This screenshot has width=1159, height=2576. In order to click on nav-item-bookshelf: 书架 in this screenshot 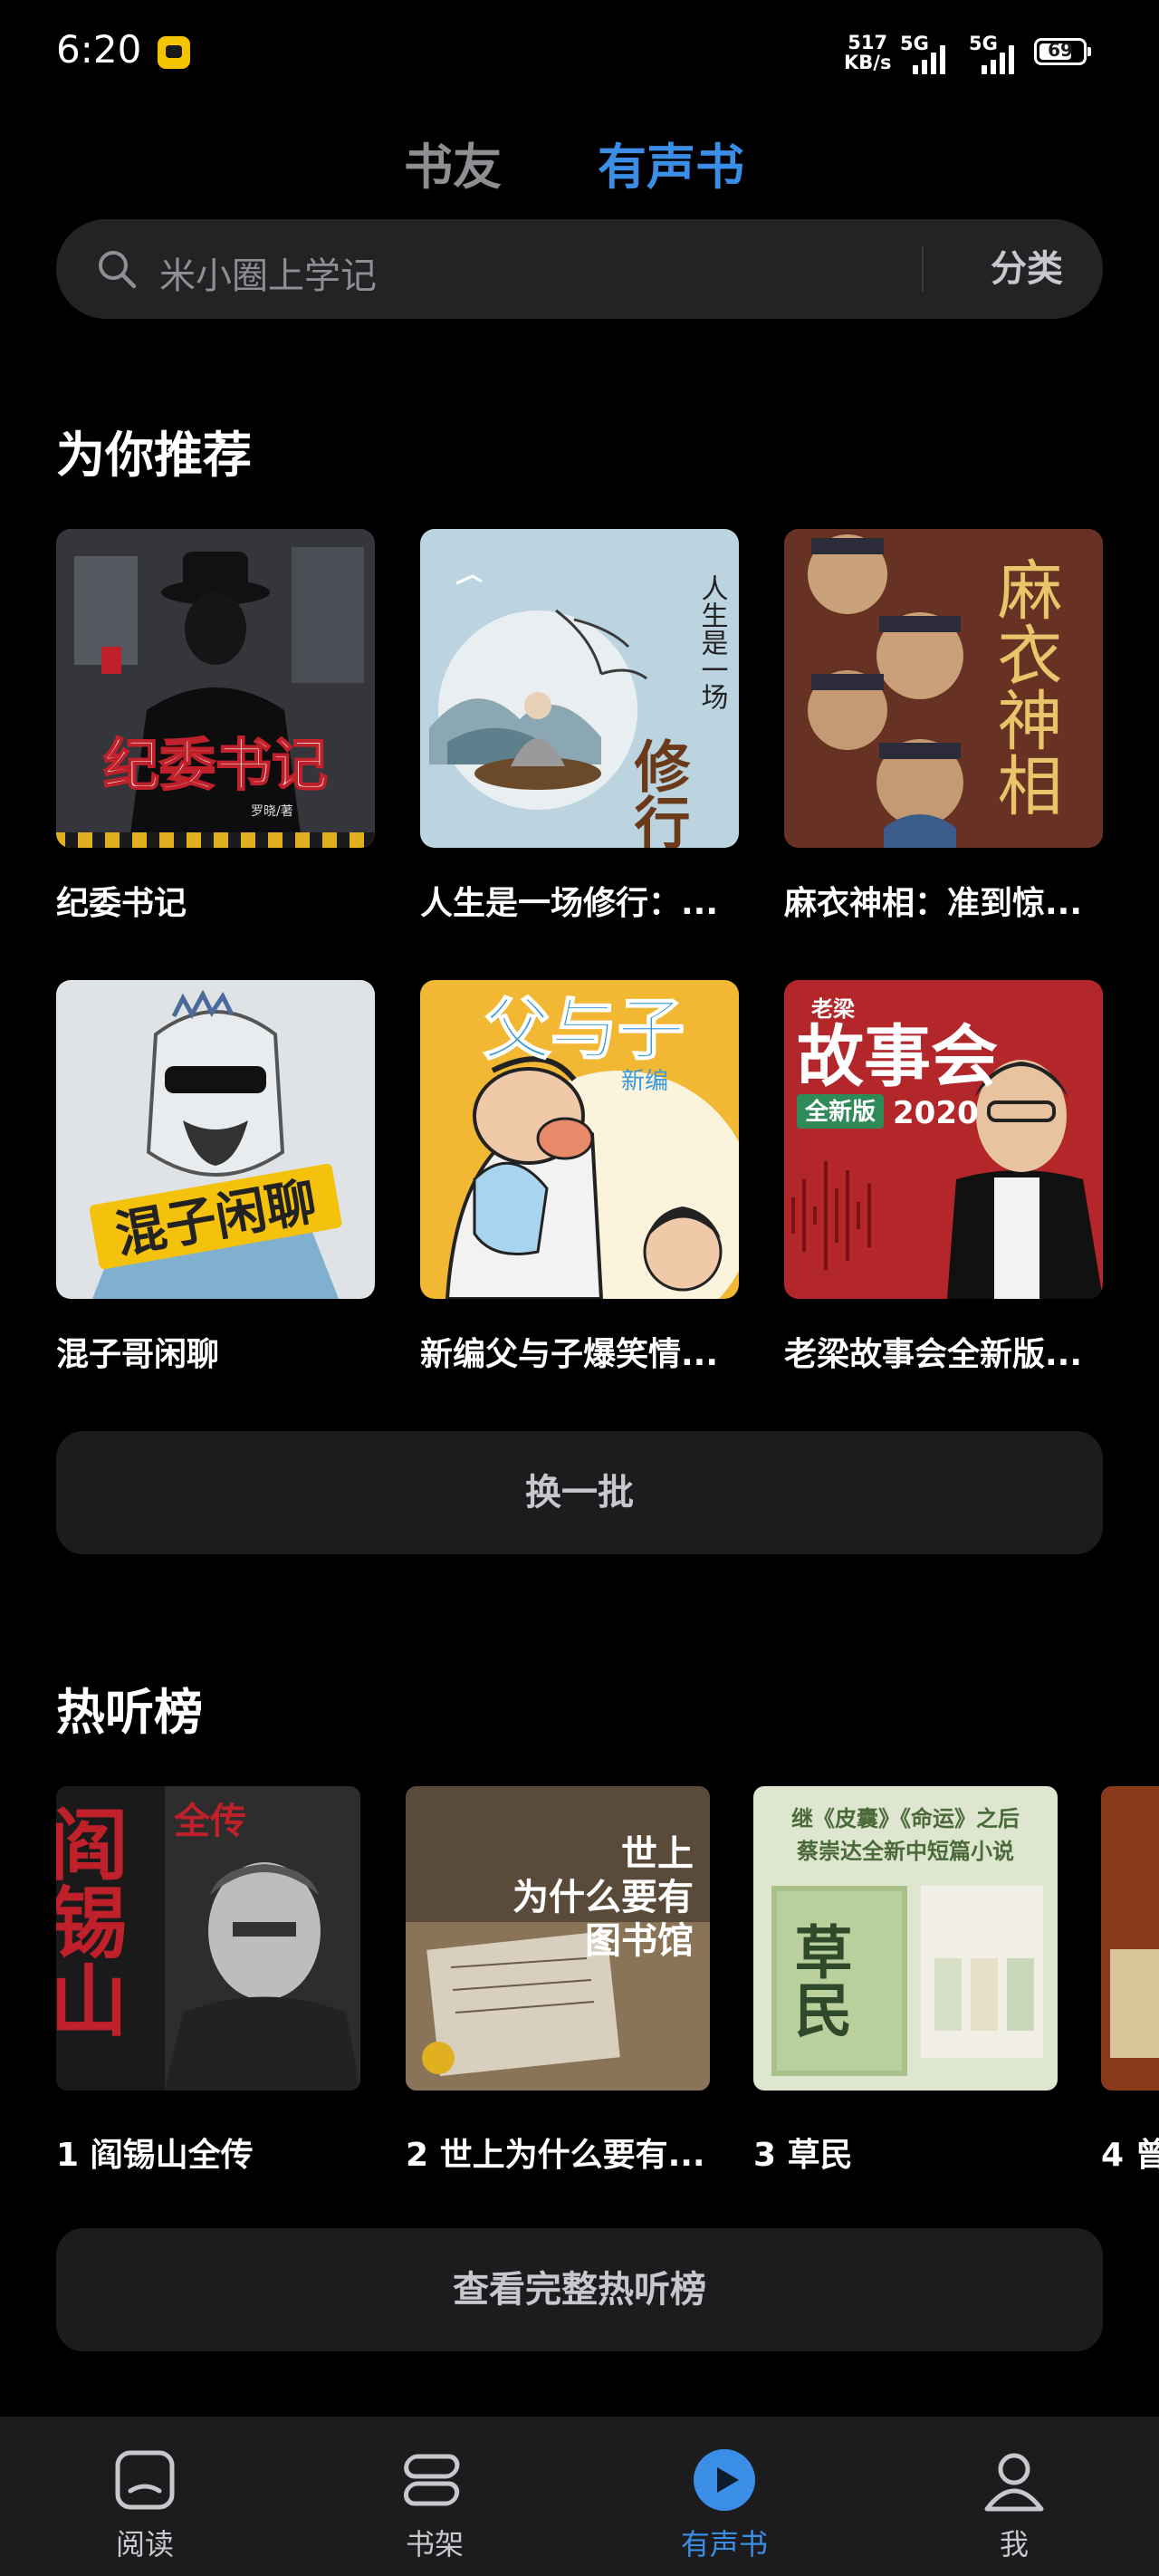, I will do `click(434, 2496)`.